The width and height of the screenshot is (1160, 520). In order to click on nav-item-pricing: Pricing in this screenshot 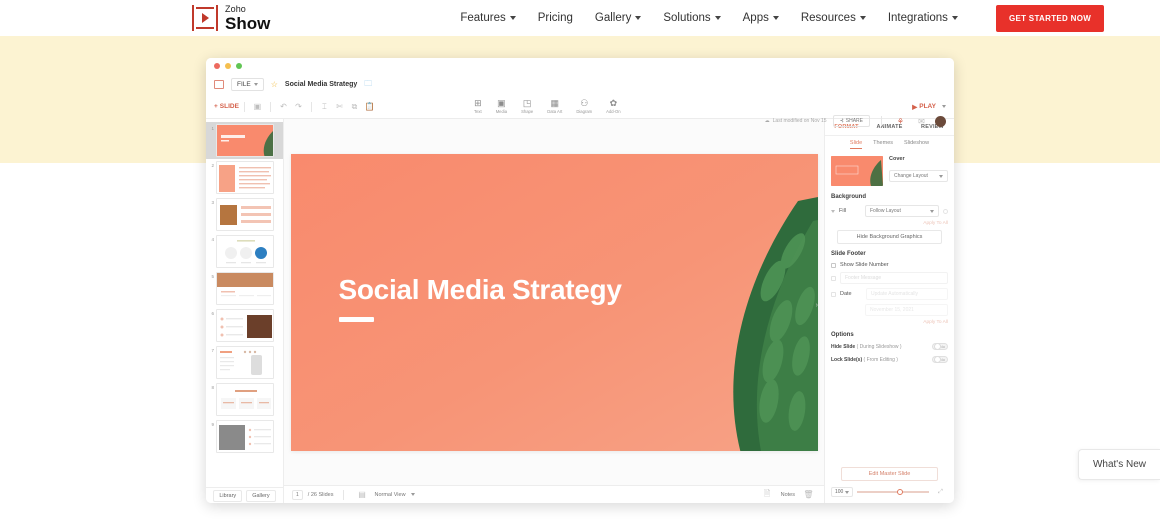, I will do `click(555, 18)`.